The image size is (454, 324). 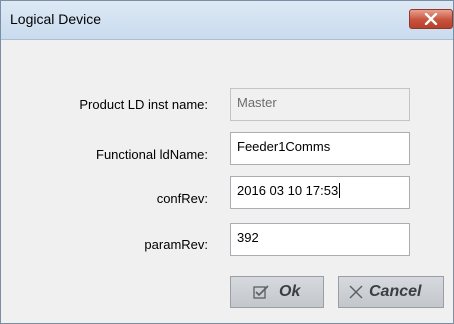 I want to click on product-ld-inst-name-value: Master, so click(x=257, y=102).